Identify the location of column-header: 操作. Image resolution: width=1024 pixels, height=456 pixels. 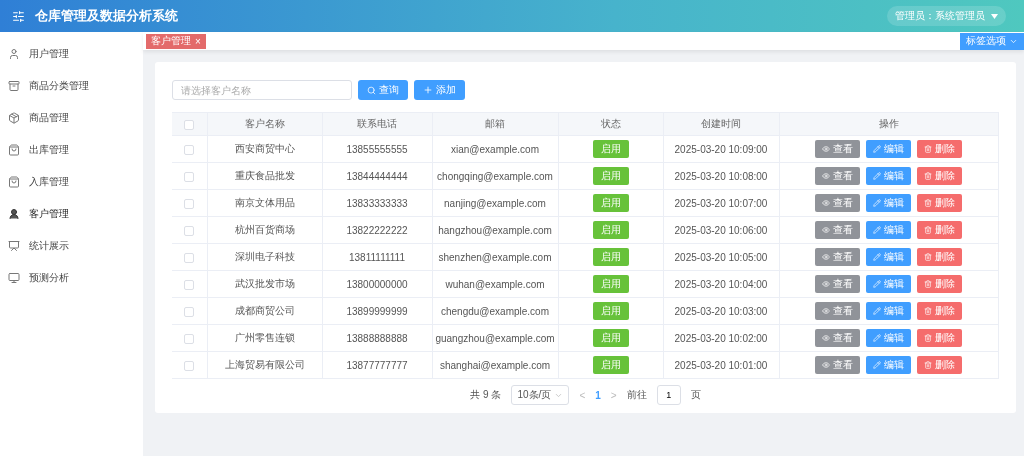
(888, 124).